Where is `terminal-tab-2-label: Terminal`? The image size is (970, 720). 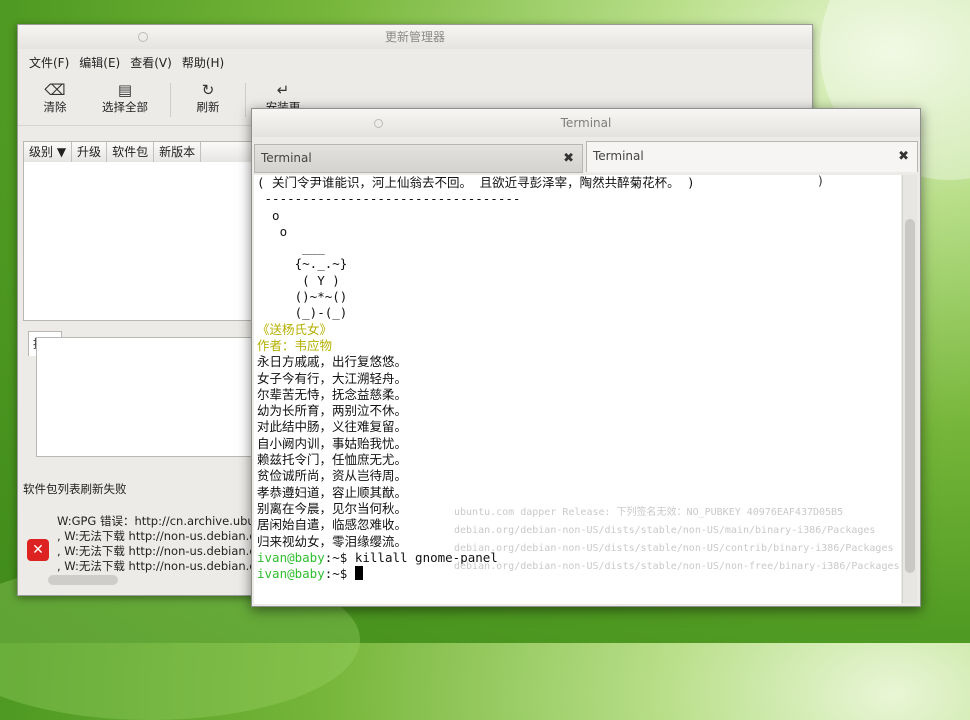
terminal-tab-2-label: Terminal is located at coordinates (618, 156).